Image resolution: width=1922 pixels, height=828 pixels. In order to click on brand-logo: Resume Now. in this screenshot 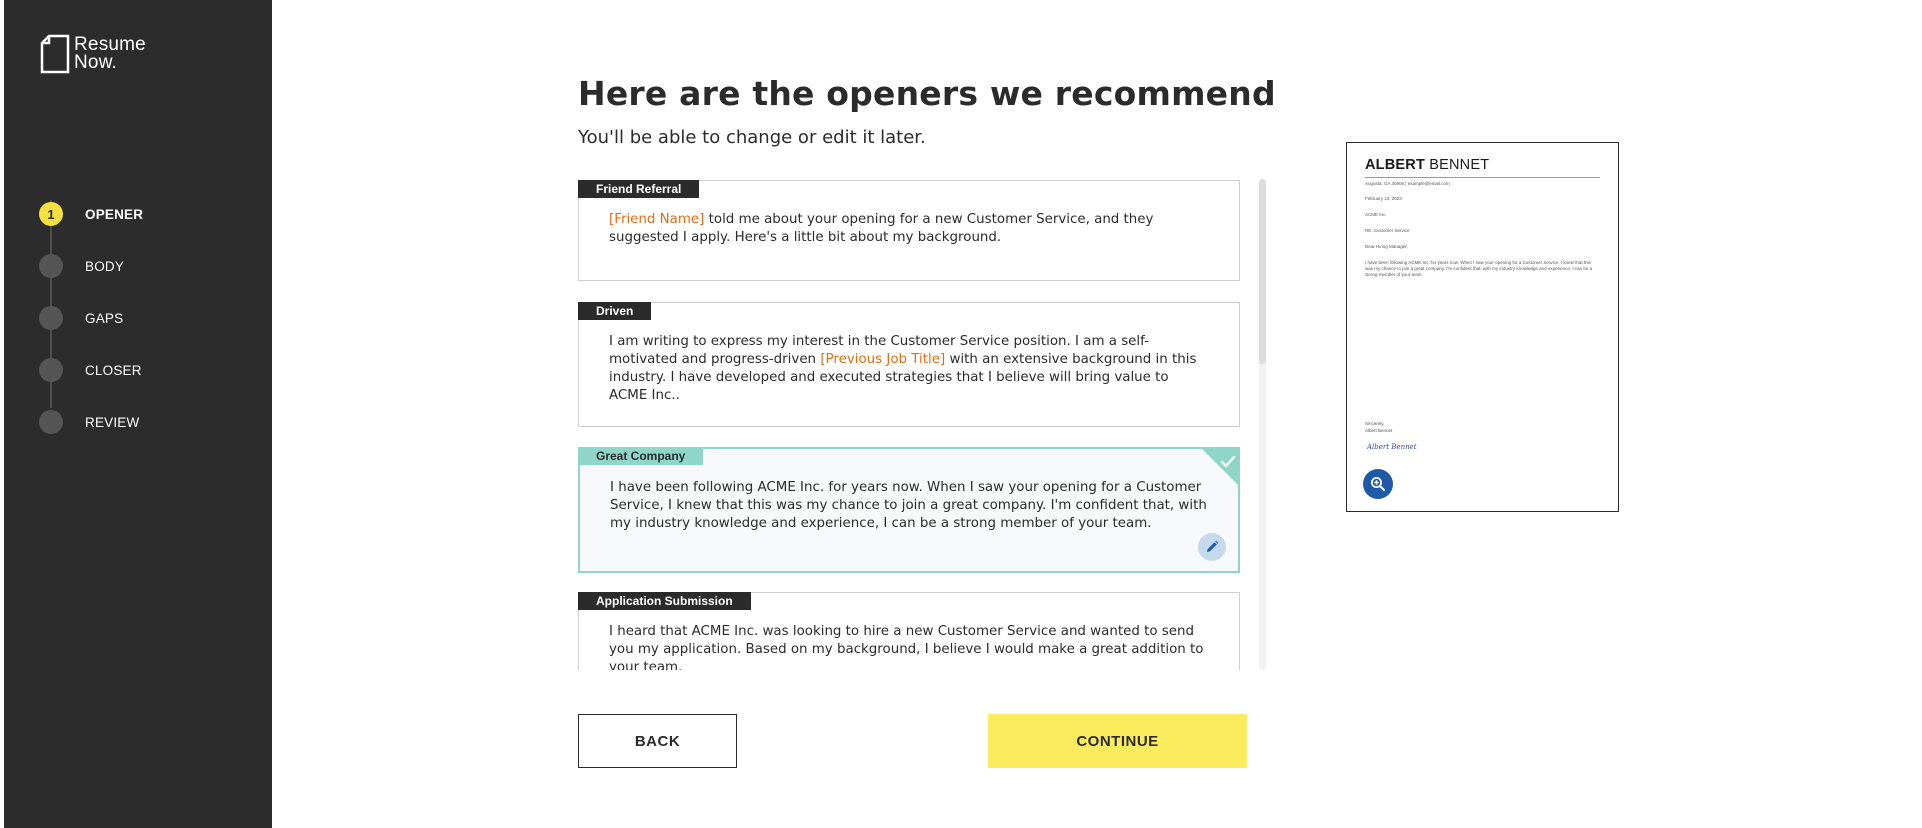, I will do `click(93, 54)`.